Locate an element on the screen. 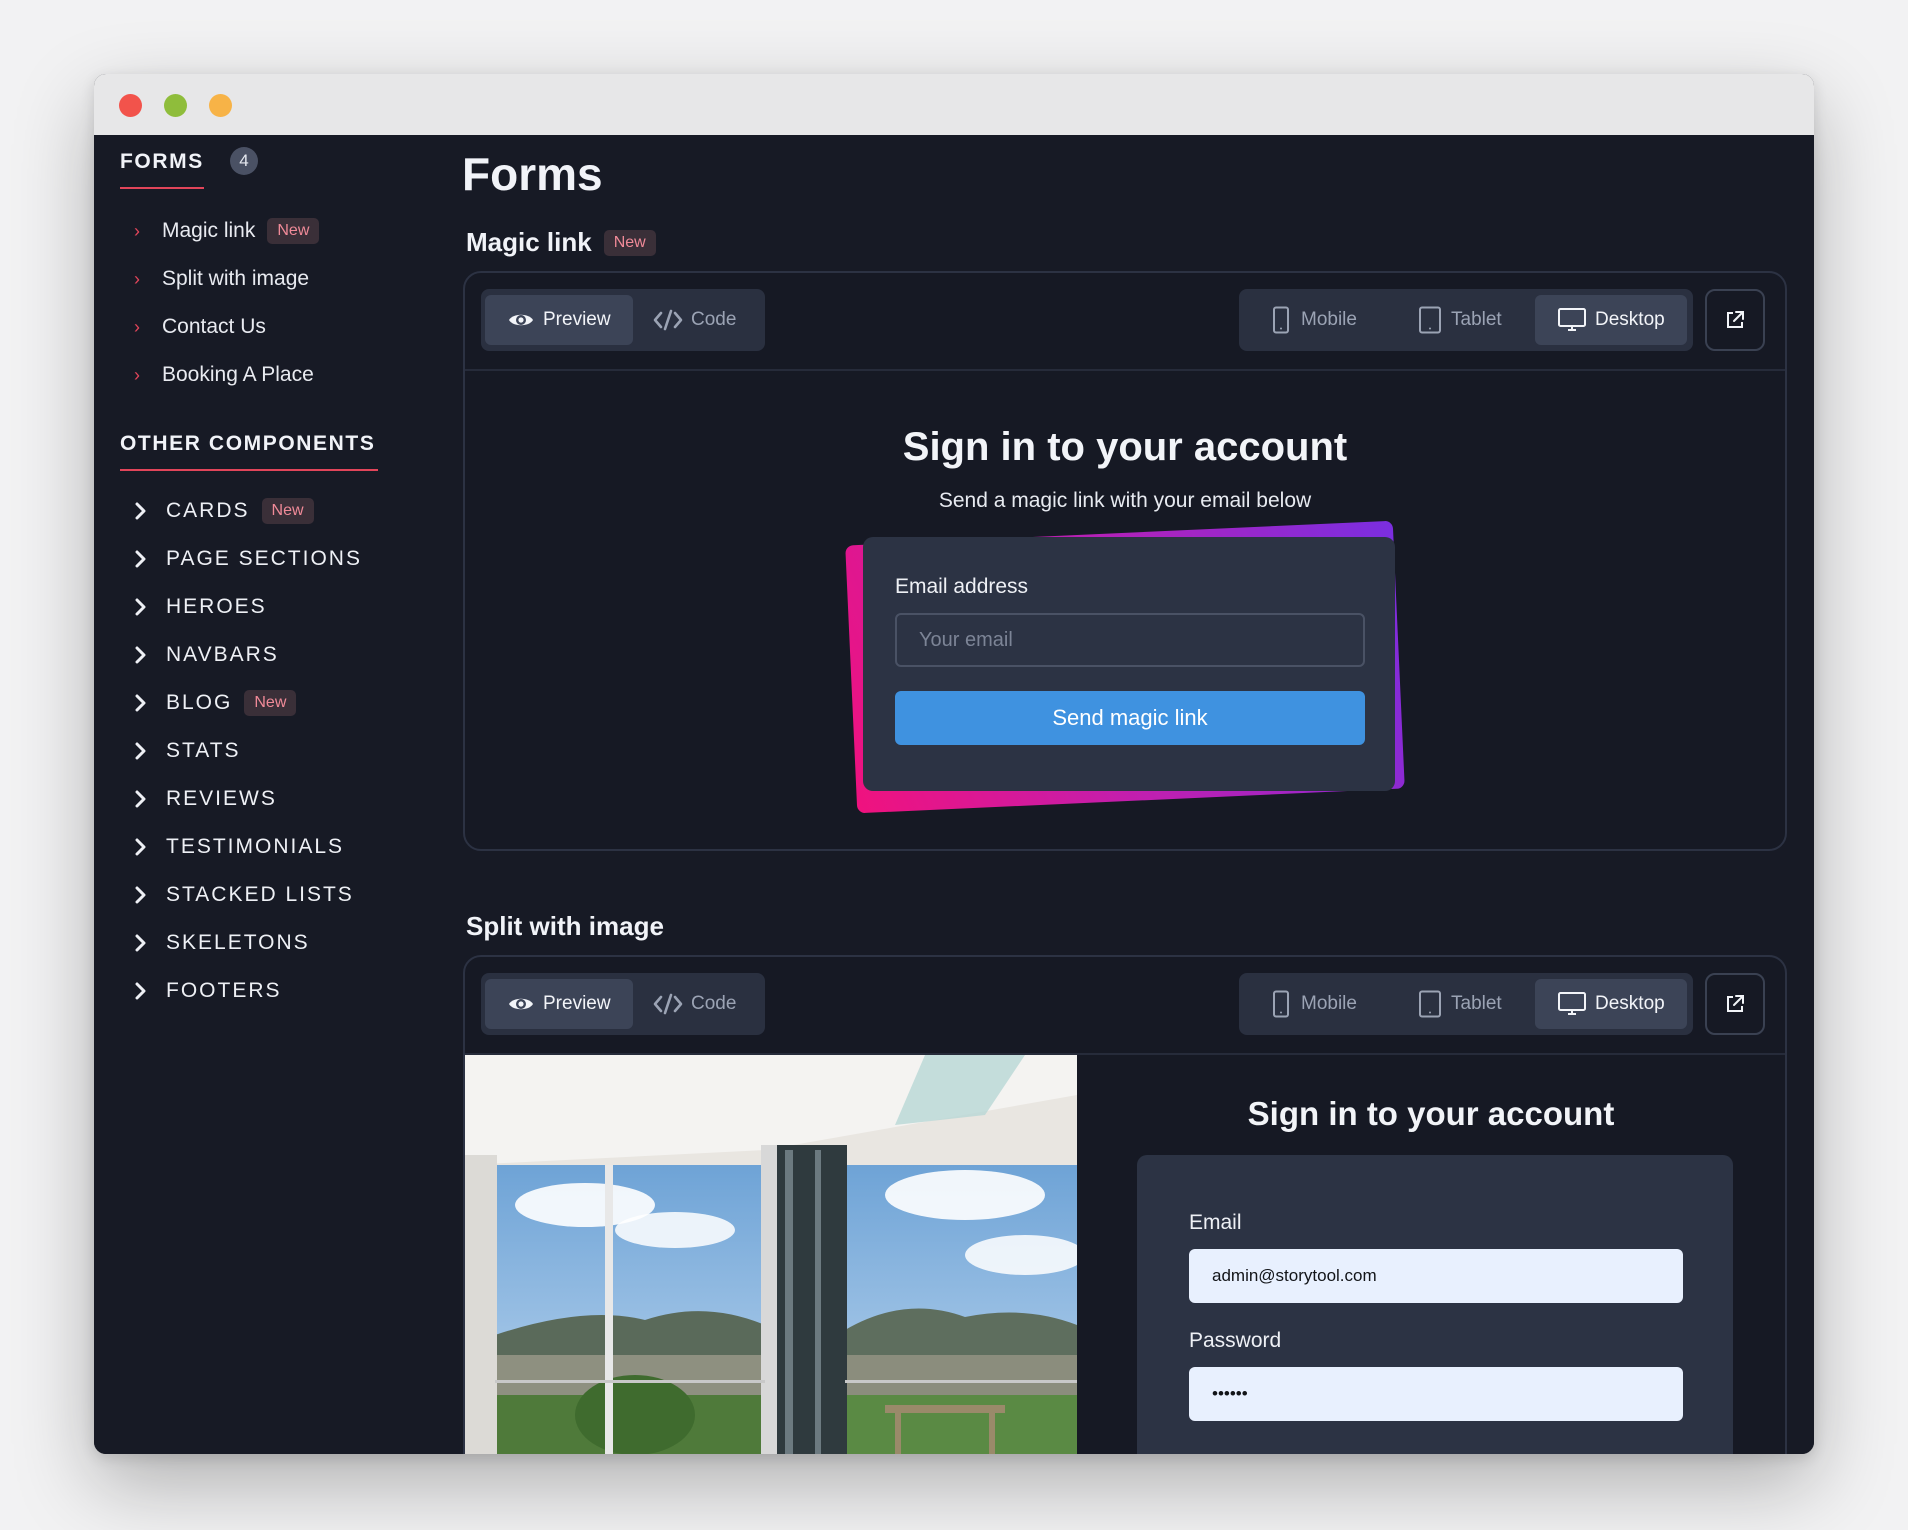 The height and width of the screenshot is (1530, 1908). sidebar-item-stacked-lists: STACKED LISTS is located at coordinates (244, 895).